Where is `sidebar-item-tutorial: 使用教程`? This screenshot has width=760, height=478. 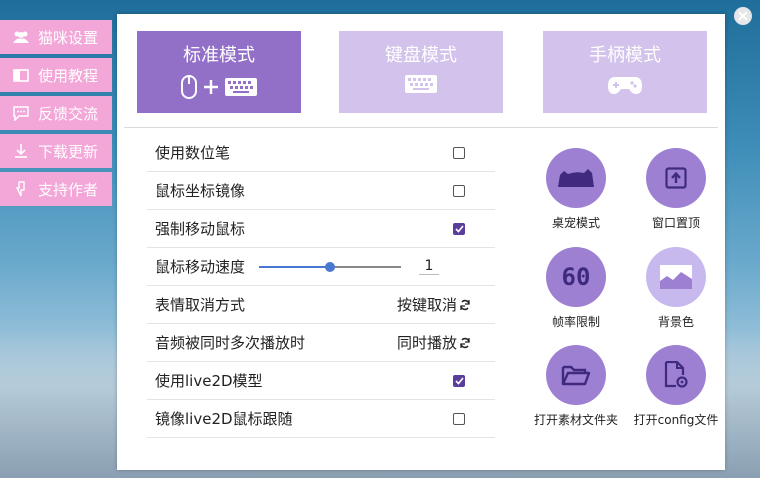 sidebar-item-tutorial: 使用教程 is located at coordinates (56, 75).